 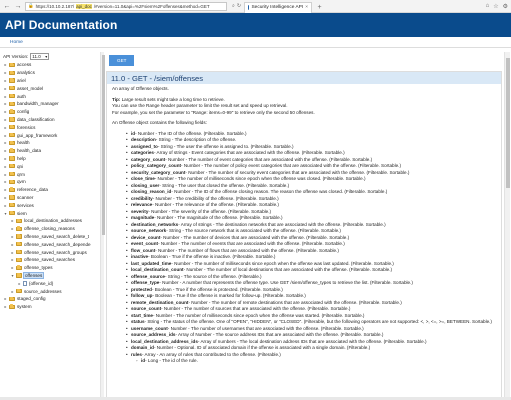 I want to click on sidebar-item-offense-saved-search-groups: ▸ offense_saved_search_groups, so click(x=50, y=252).